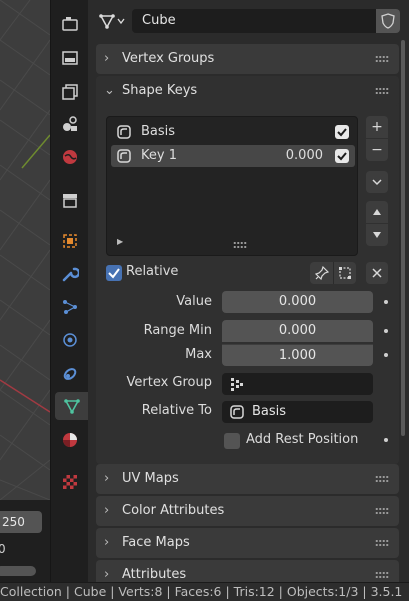 The width and height of the screenshot is (409, 601). I want to click on close-icon, so click(377, 273).